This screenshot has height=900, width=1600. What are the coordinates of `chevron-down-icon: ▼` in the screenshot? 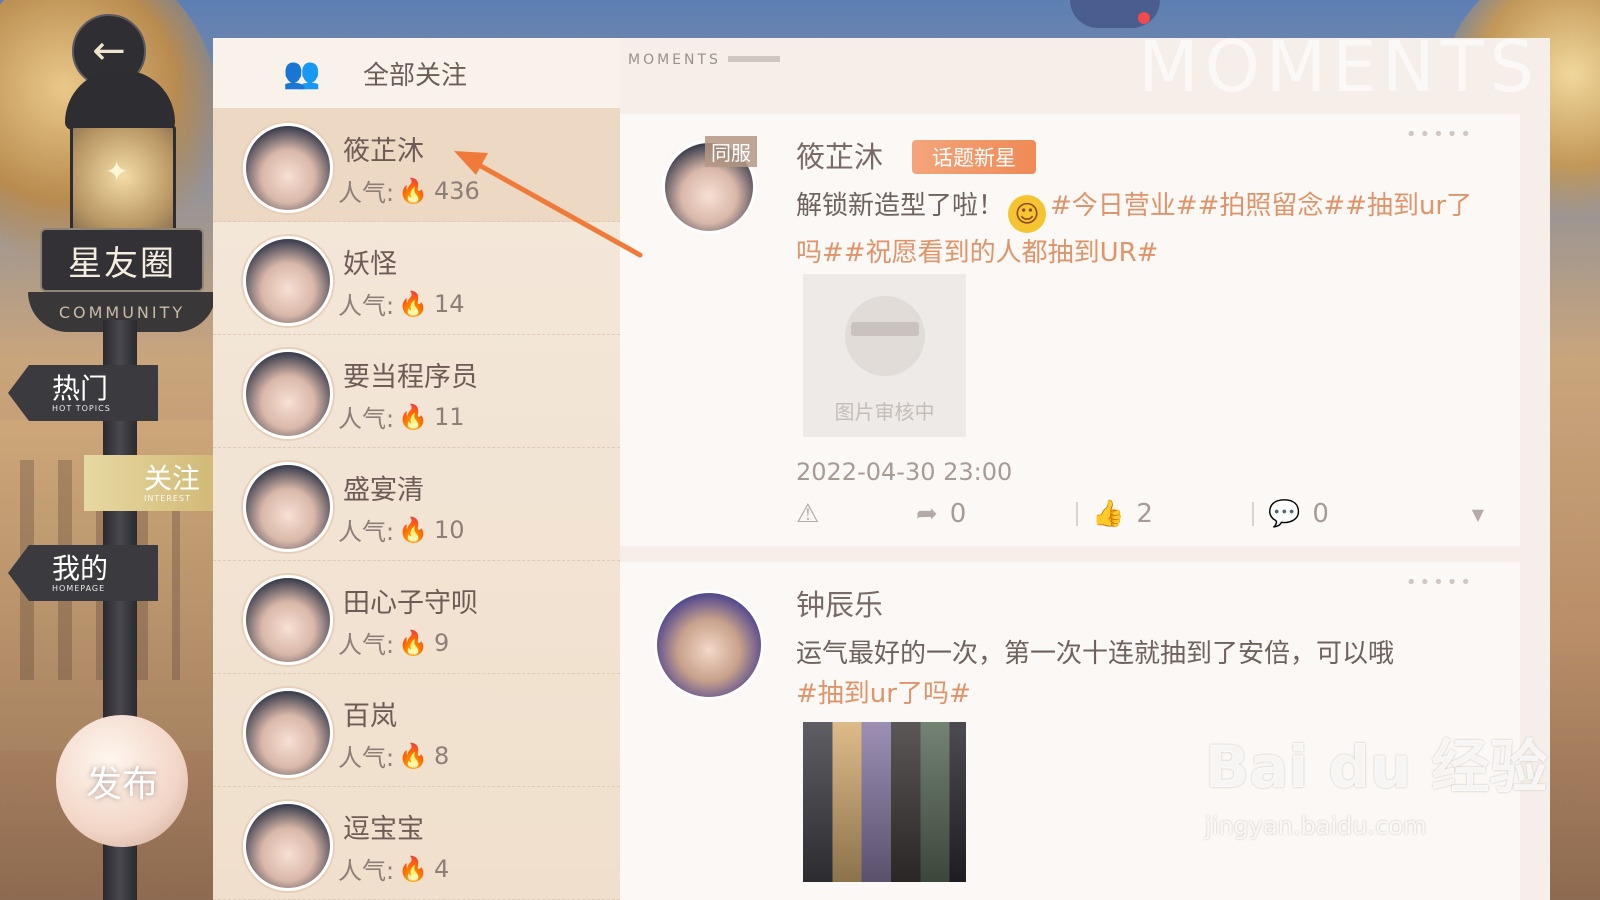 It's located at (1477, 514).